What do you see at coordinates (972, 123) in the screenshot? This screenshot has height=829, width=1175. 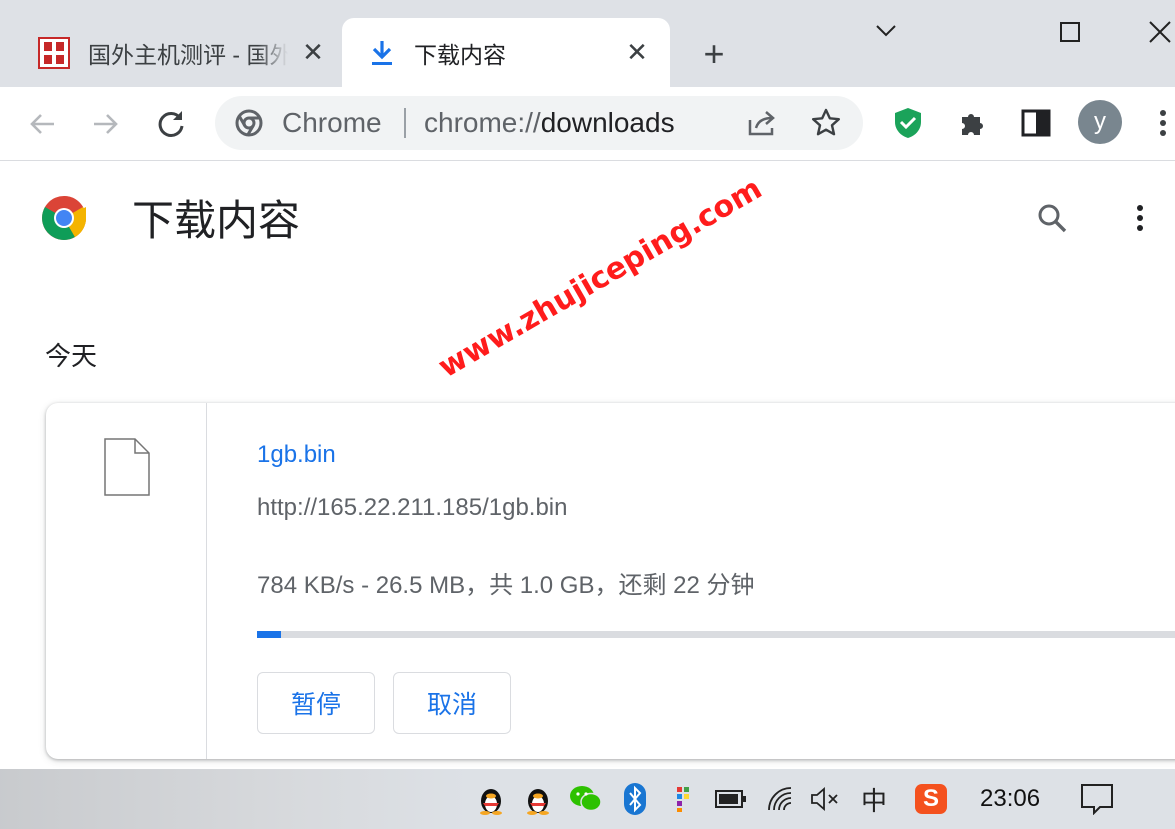 I see `extensions-puzzle-icon` at bounding box center [972, 123].